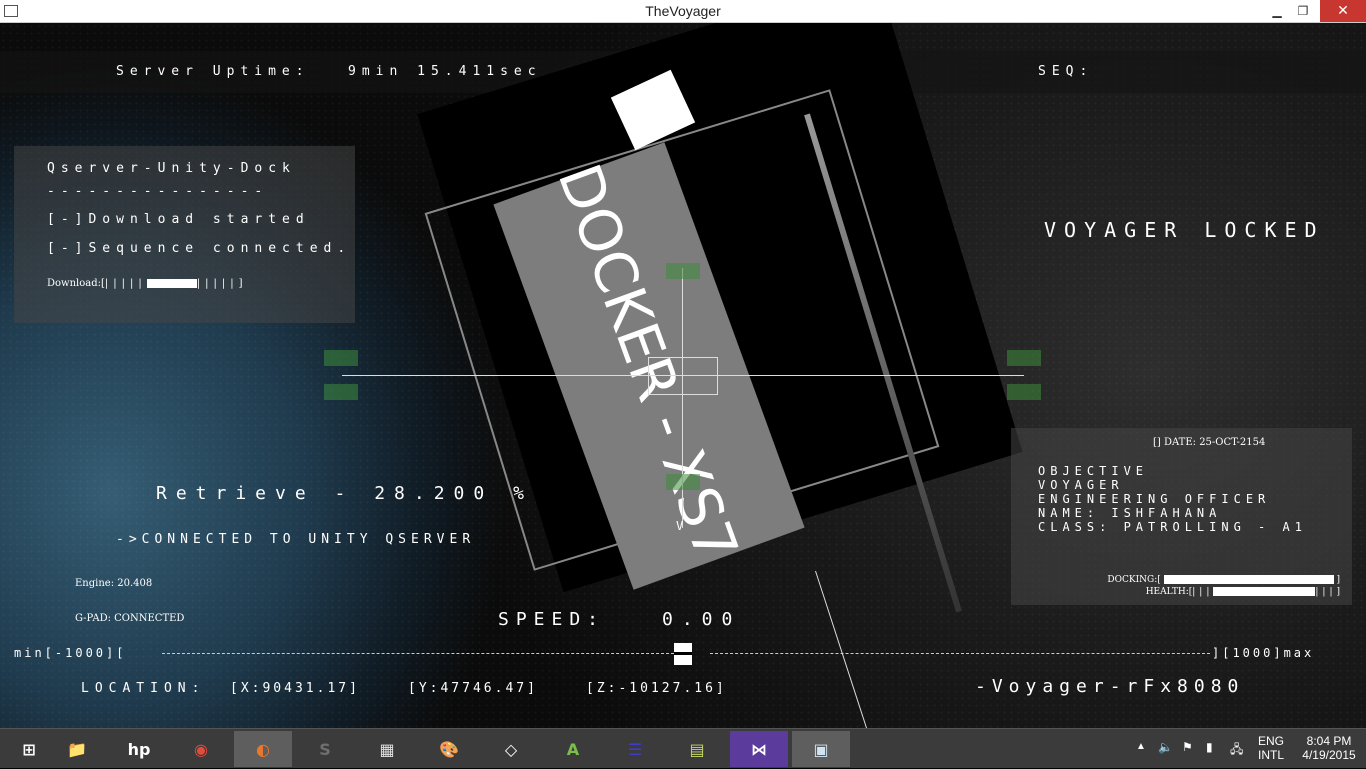  I want to click on speed-slider-handle, so click(683, 654).